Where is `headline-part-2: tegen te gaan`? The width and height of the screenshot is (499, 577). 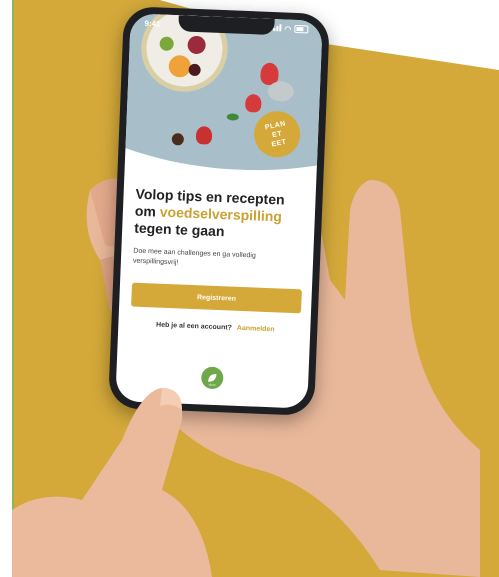
headline-part-2: tegen te gaan is located at coordinates (179, 229).